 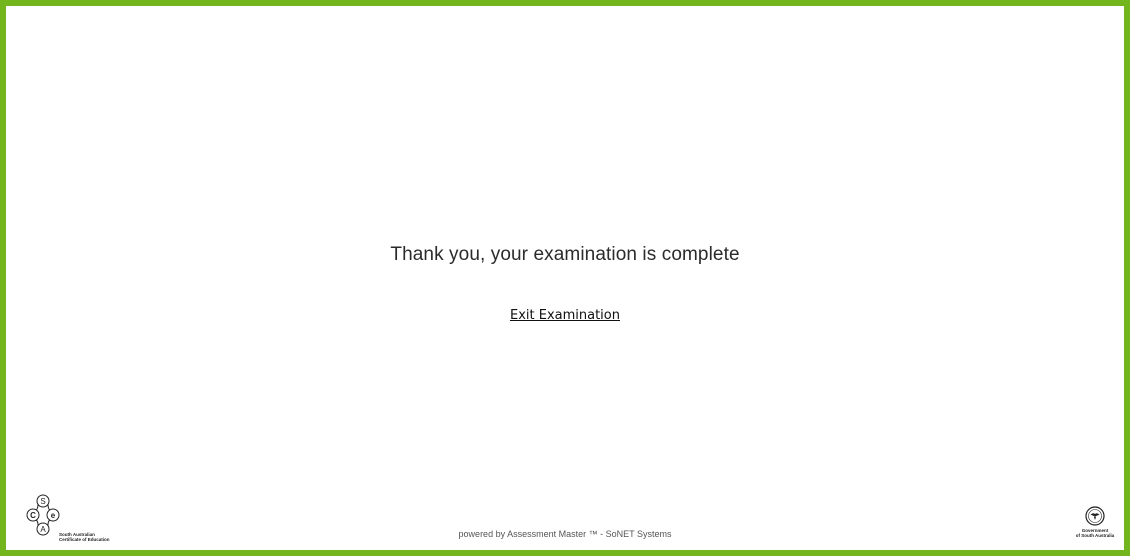 What do you see at coordinates (33, 515) in the screenshot?
I see `sace-letter-c: C` at bounding box center [33, 515].